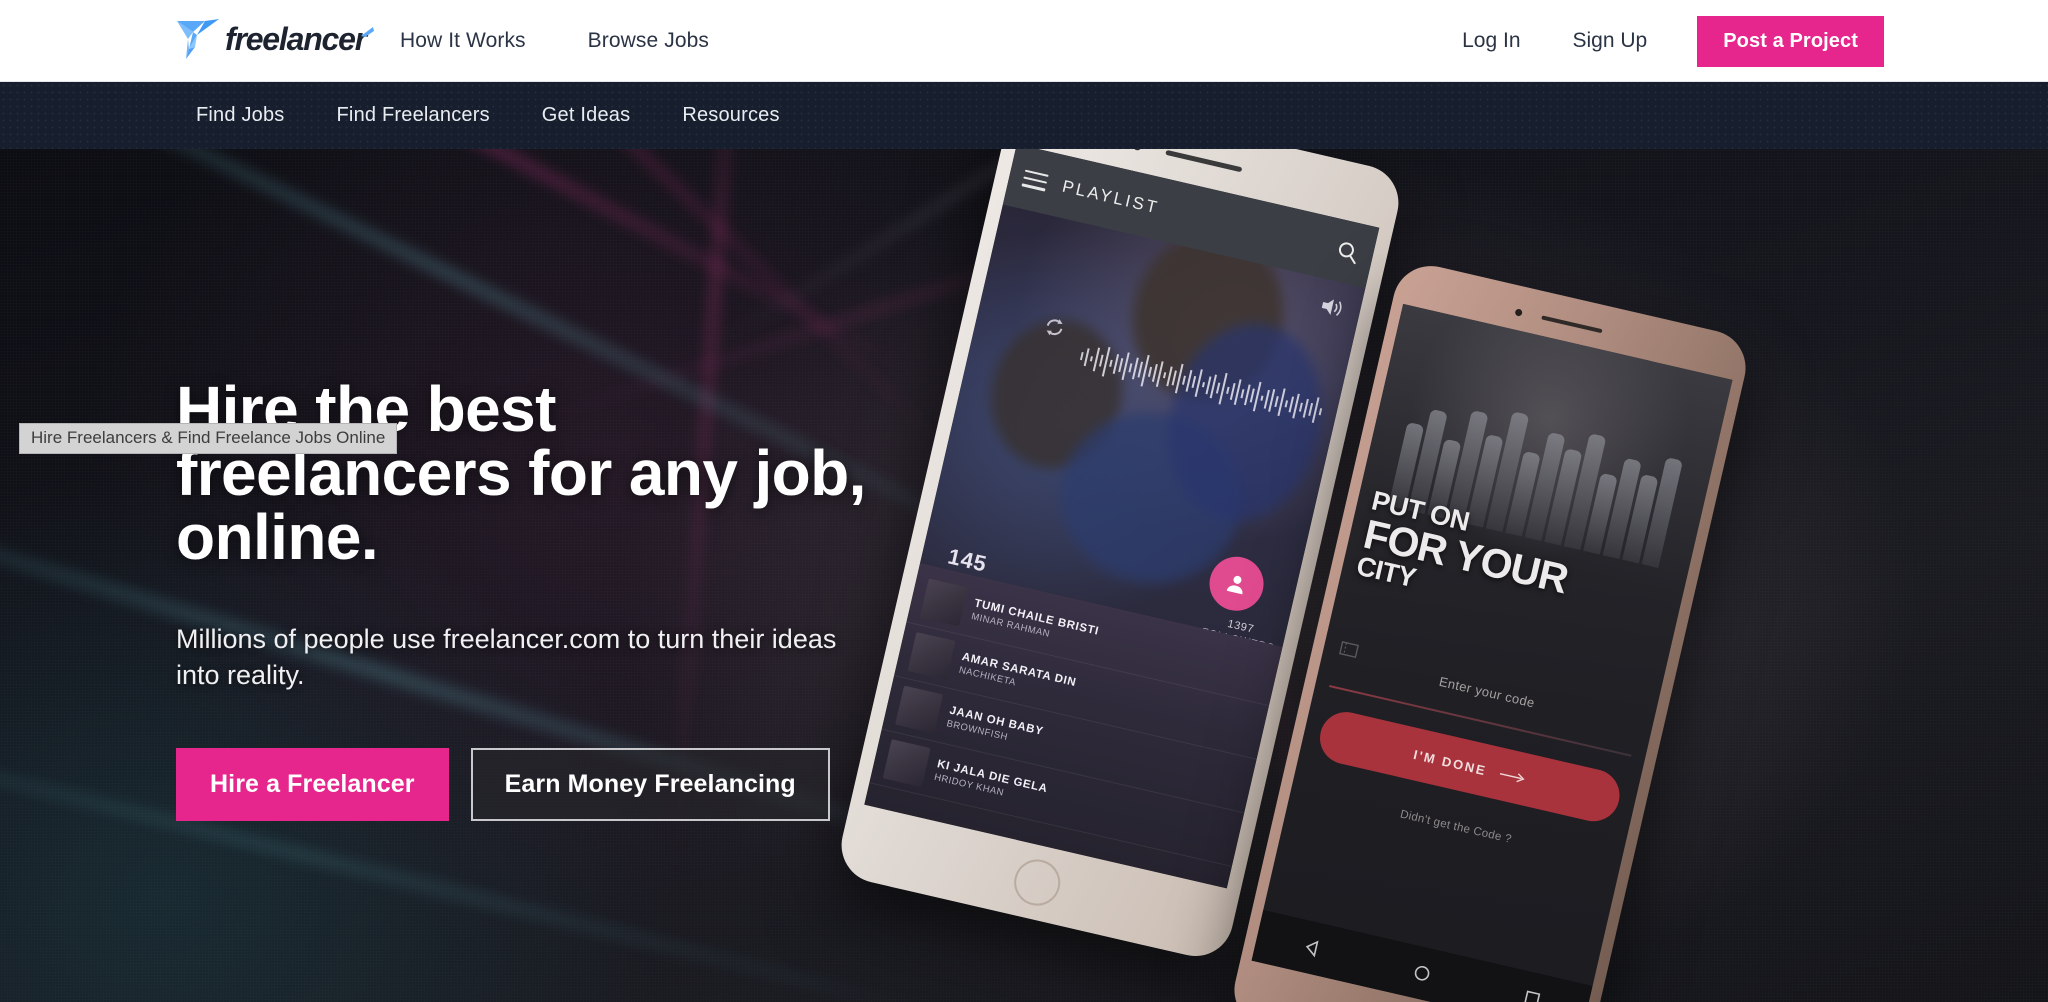 Image resolution: width=2048 pixels, height=1002 pixels. I want to click on hero-subheadline-line2: into reality., so click(240, 675).